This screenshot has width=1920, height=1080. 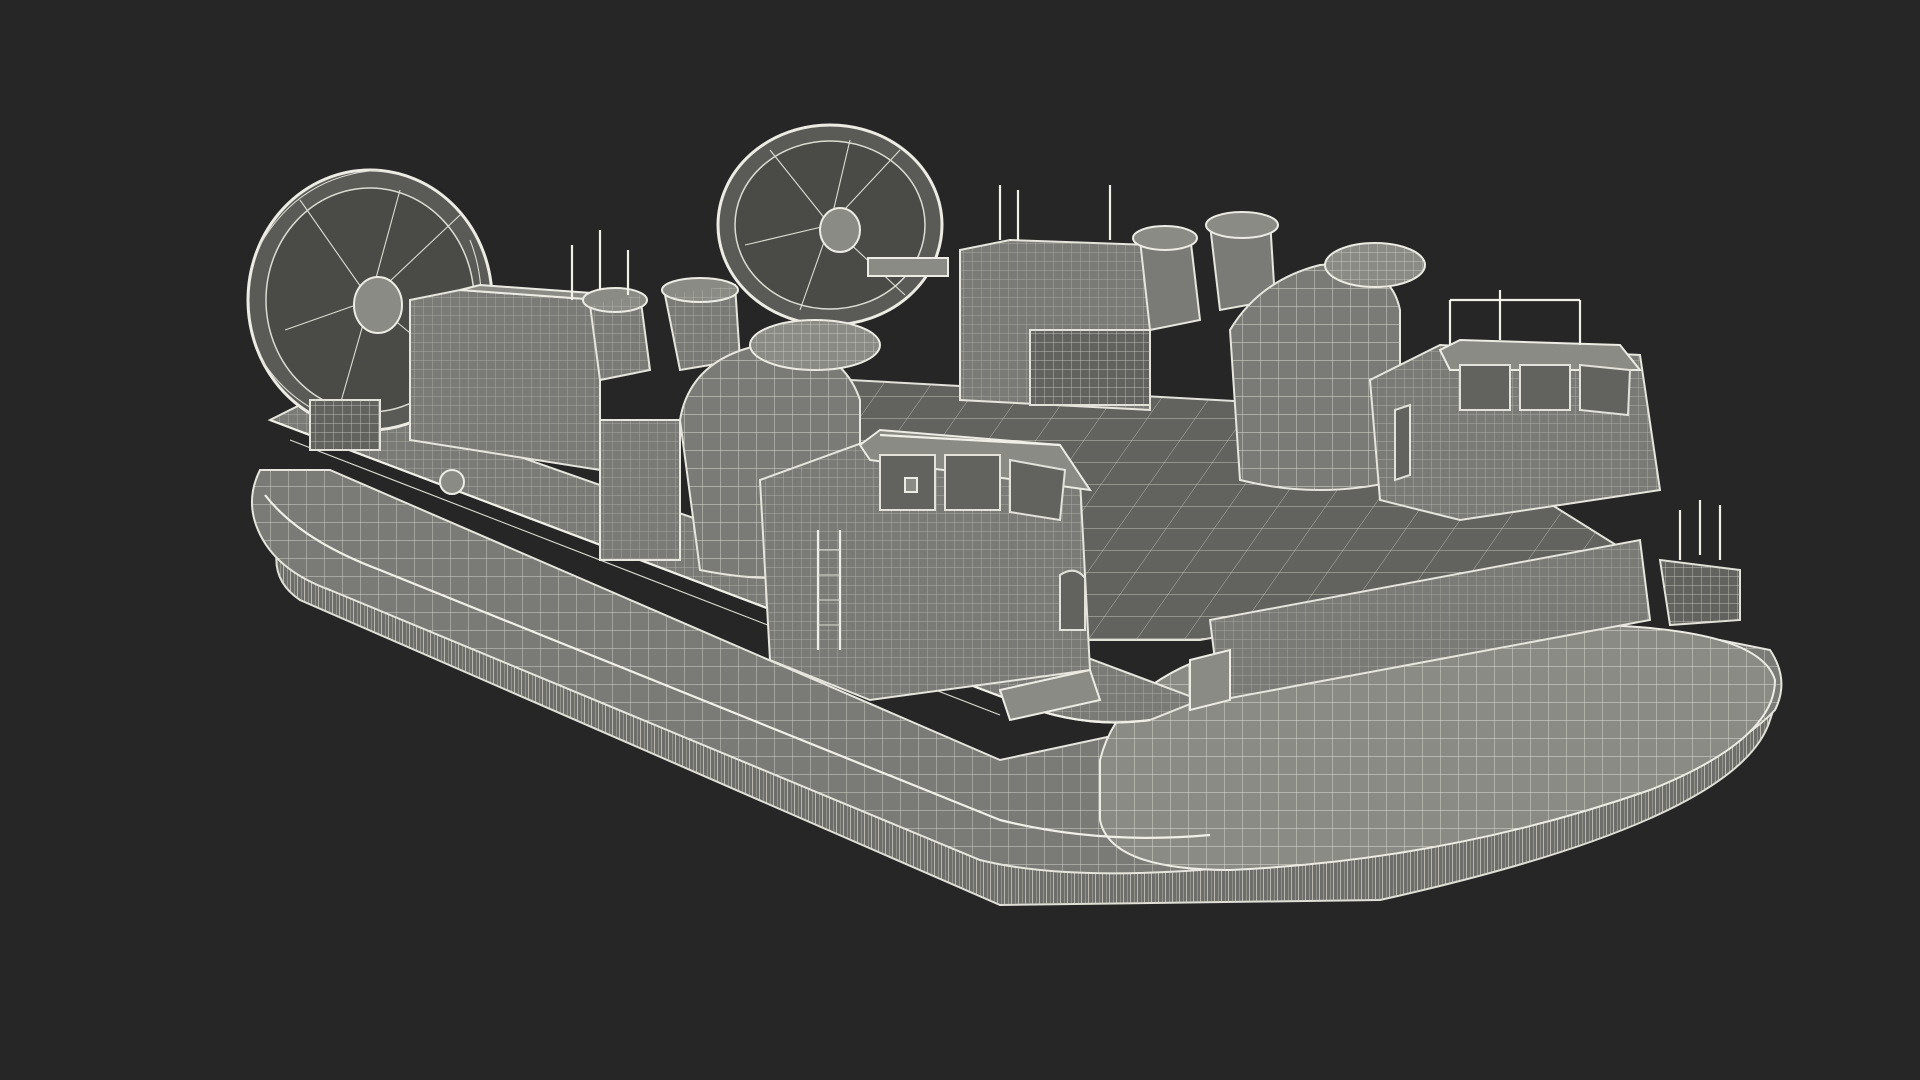 I want to click on port-control-cabin, so click(x=925, y=565).